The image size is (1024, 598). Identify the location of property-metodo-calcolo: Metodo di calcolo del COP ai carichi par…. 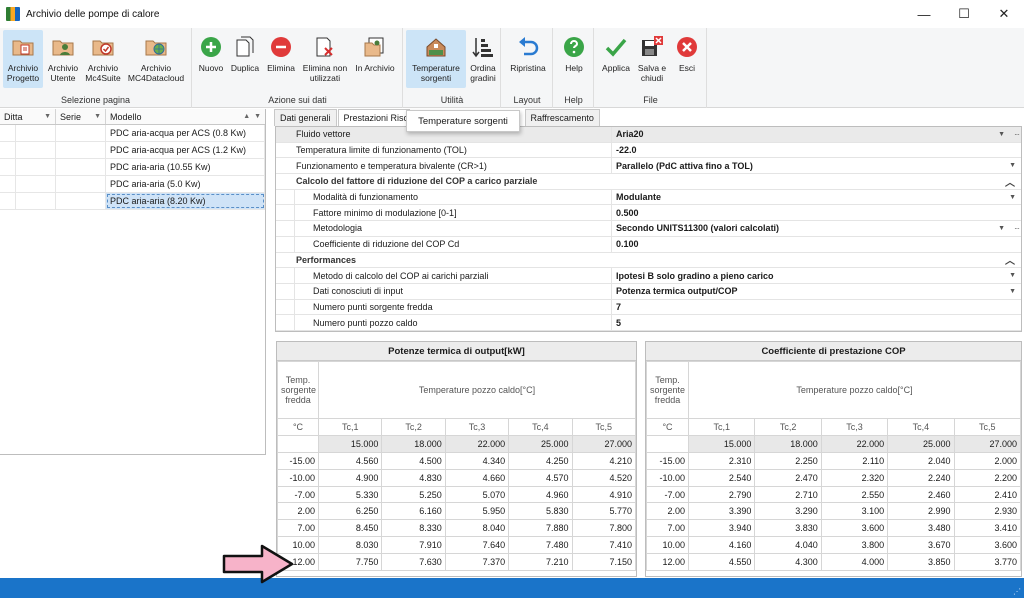
(648, 276).